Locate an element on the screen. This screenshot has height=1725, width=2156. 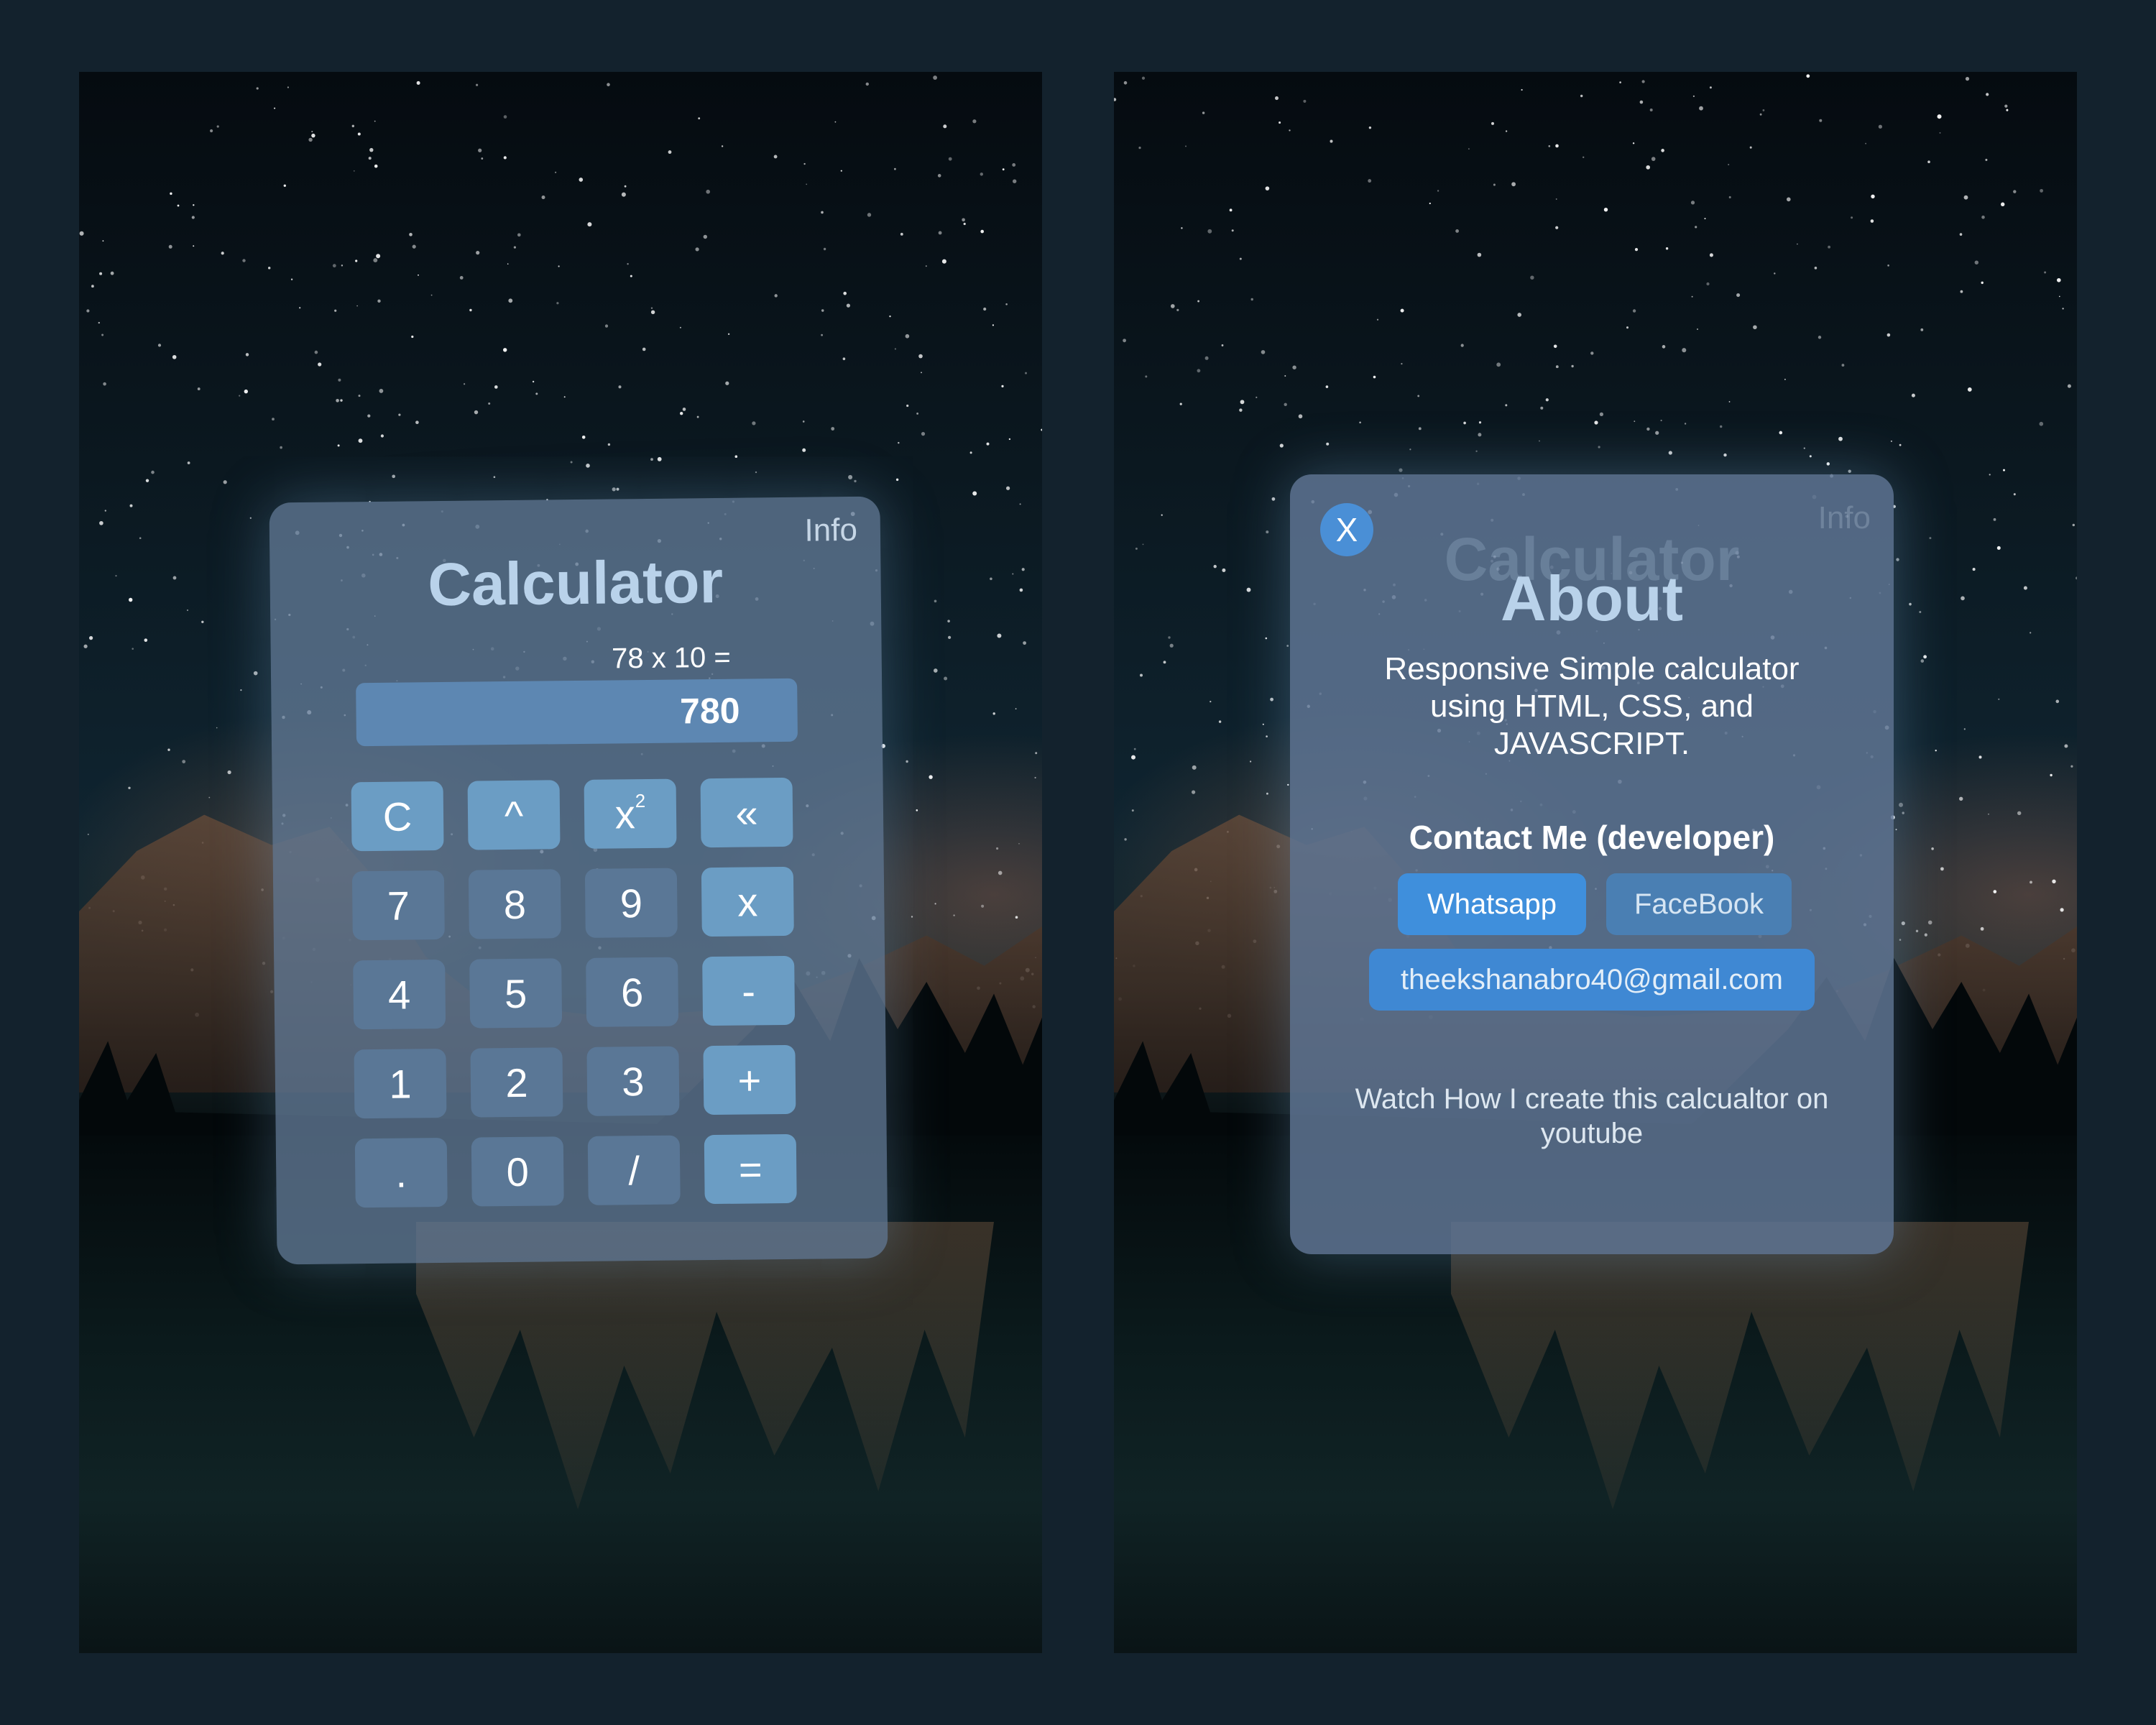
key-label: 4 is located at coordinates (399, 994).